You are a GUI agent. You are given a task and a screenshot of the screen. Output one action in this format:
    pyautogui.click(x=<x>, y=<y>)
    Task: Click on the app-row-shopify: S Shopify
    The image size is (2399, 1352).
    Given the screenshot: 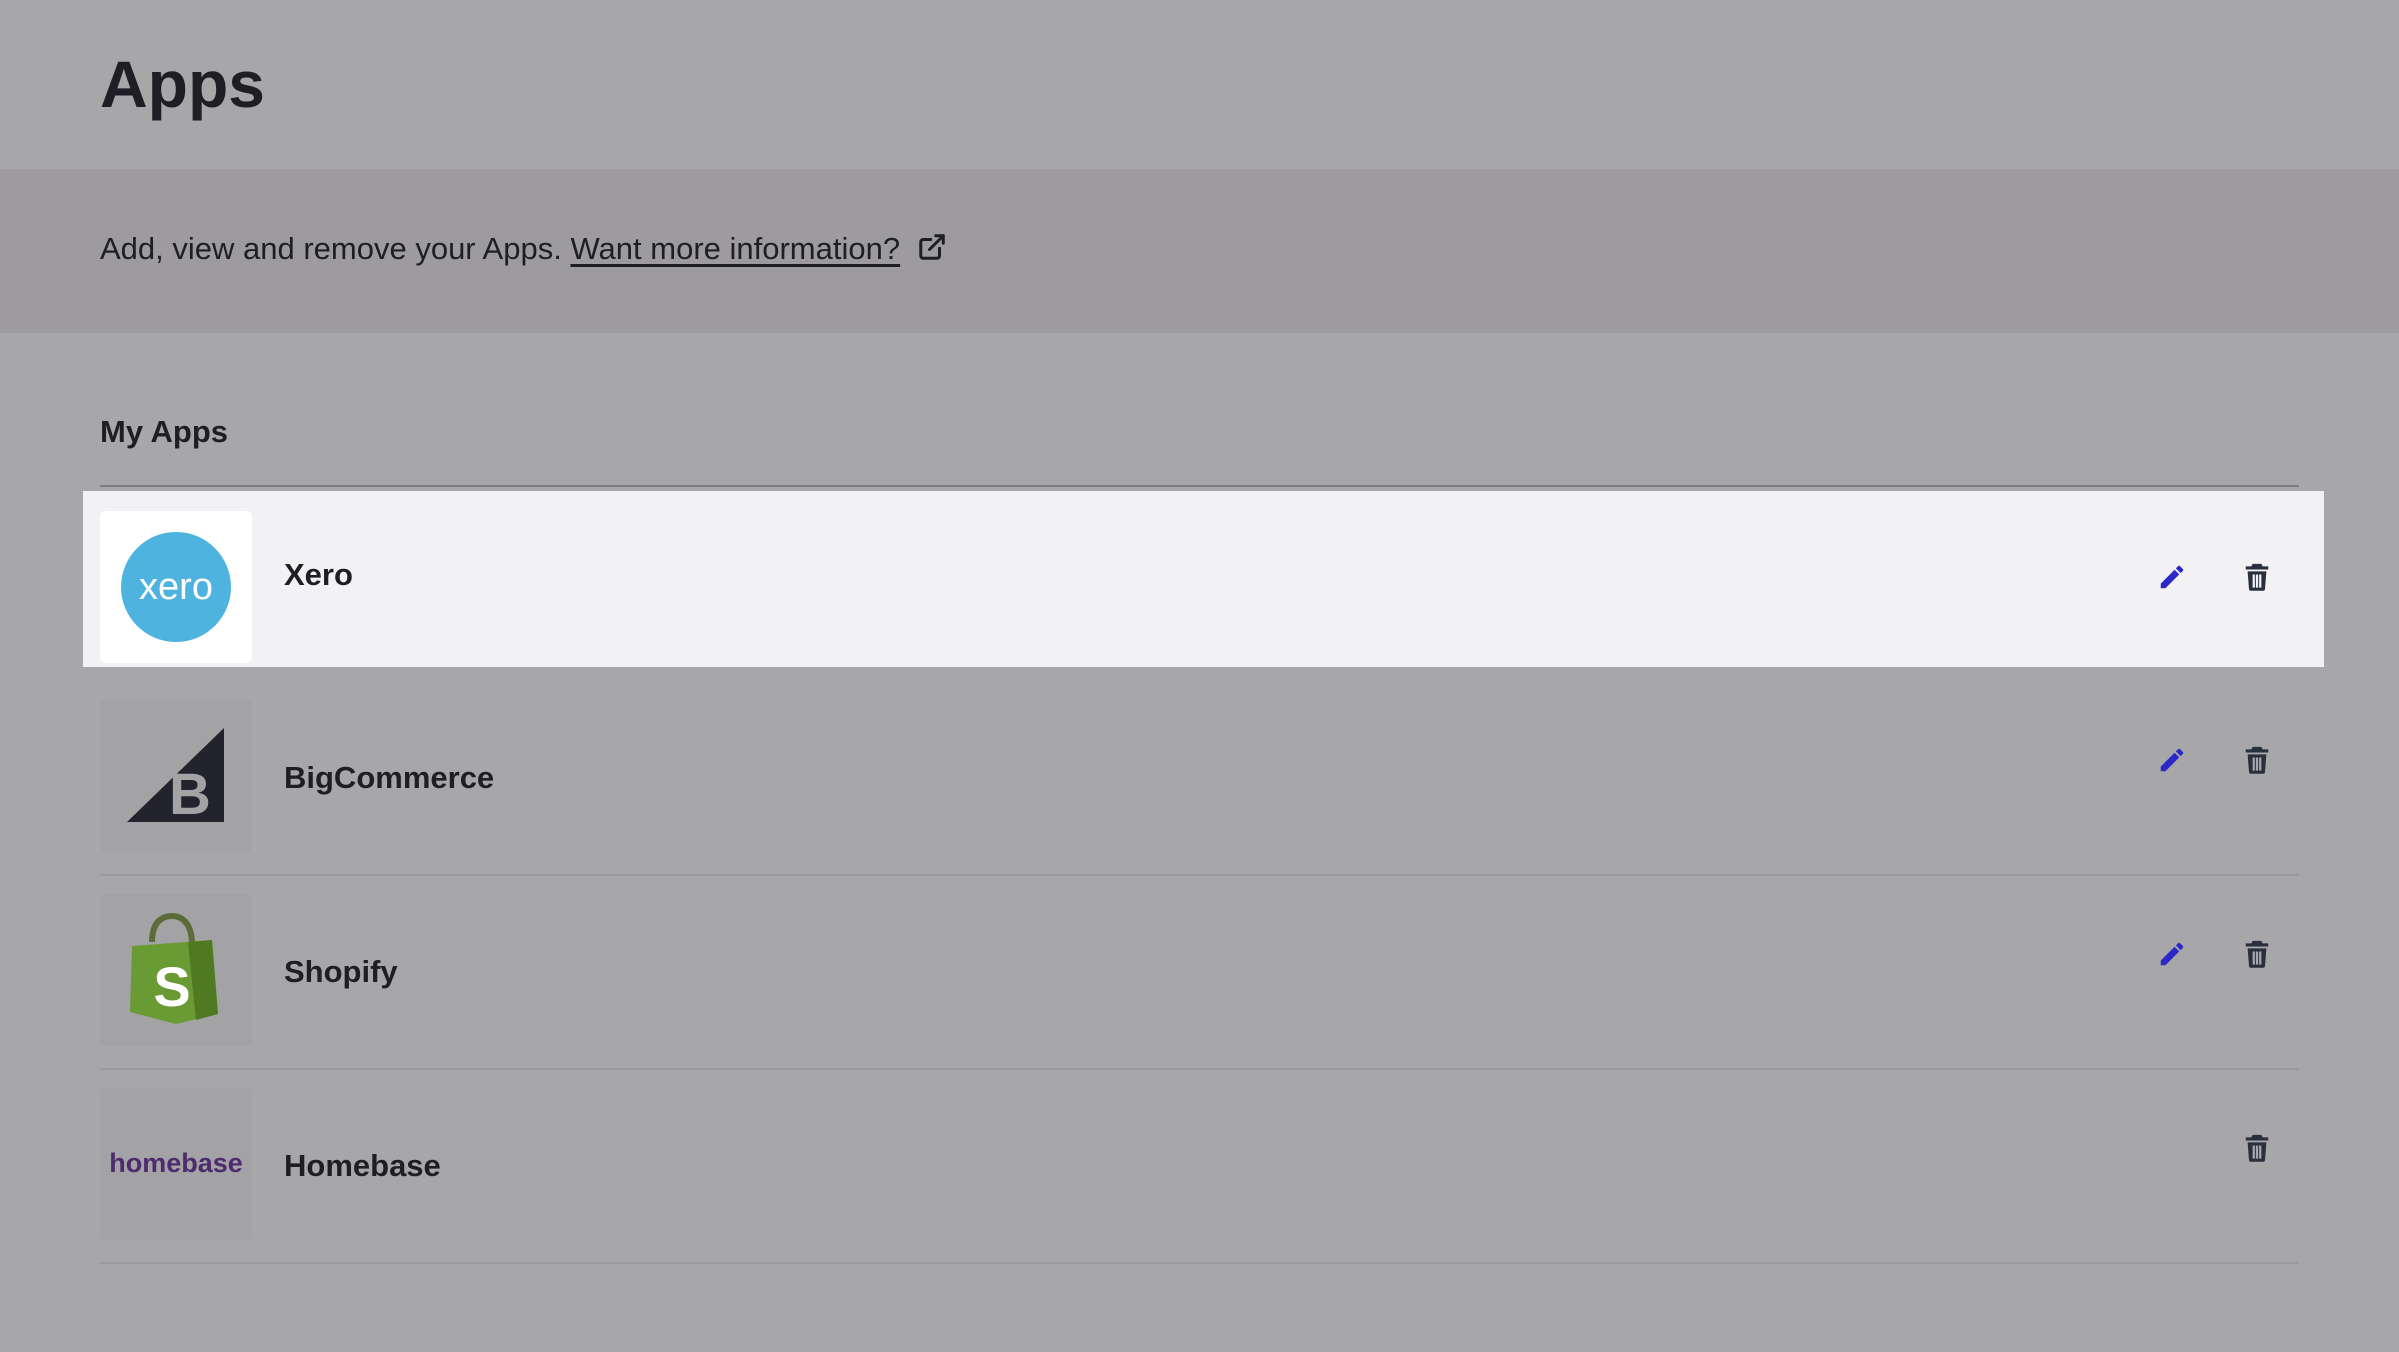 What is the action you would take?
    pyautogui.click(x=1199, y=973)
    